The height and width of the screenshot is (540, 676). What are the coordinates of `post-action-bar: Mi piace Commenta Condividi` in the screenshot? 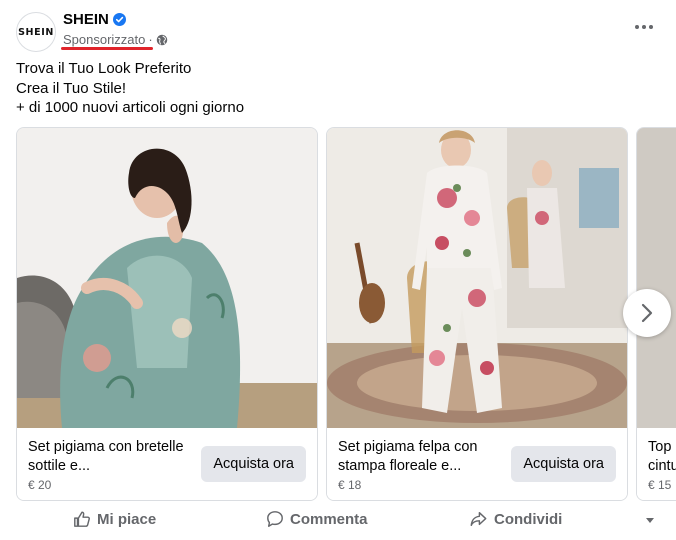 It's located at (338, 521).